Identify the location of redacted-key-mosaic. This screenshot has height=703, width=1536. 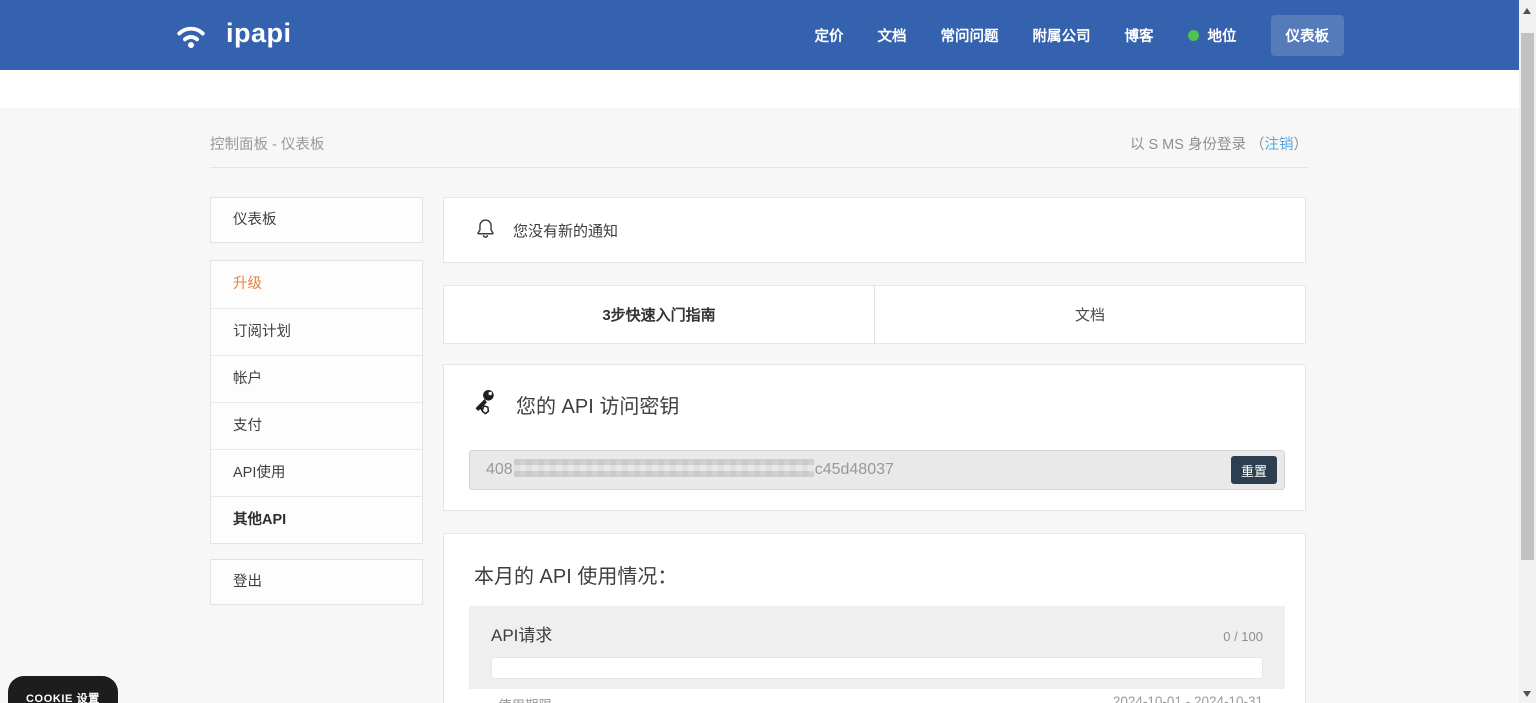
(663, 468).